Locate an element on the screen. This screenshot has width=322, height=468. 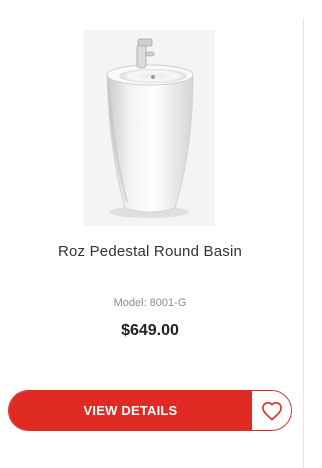
heart-icon is located at coordinates (271, 410).